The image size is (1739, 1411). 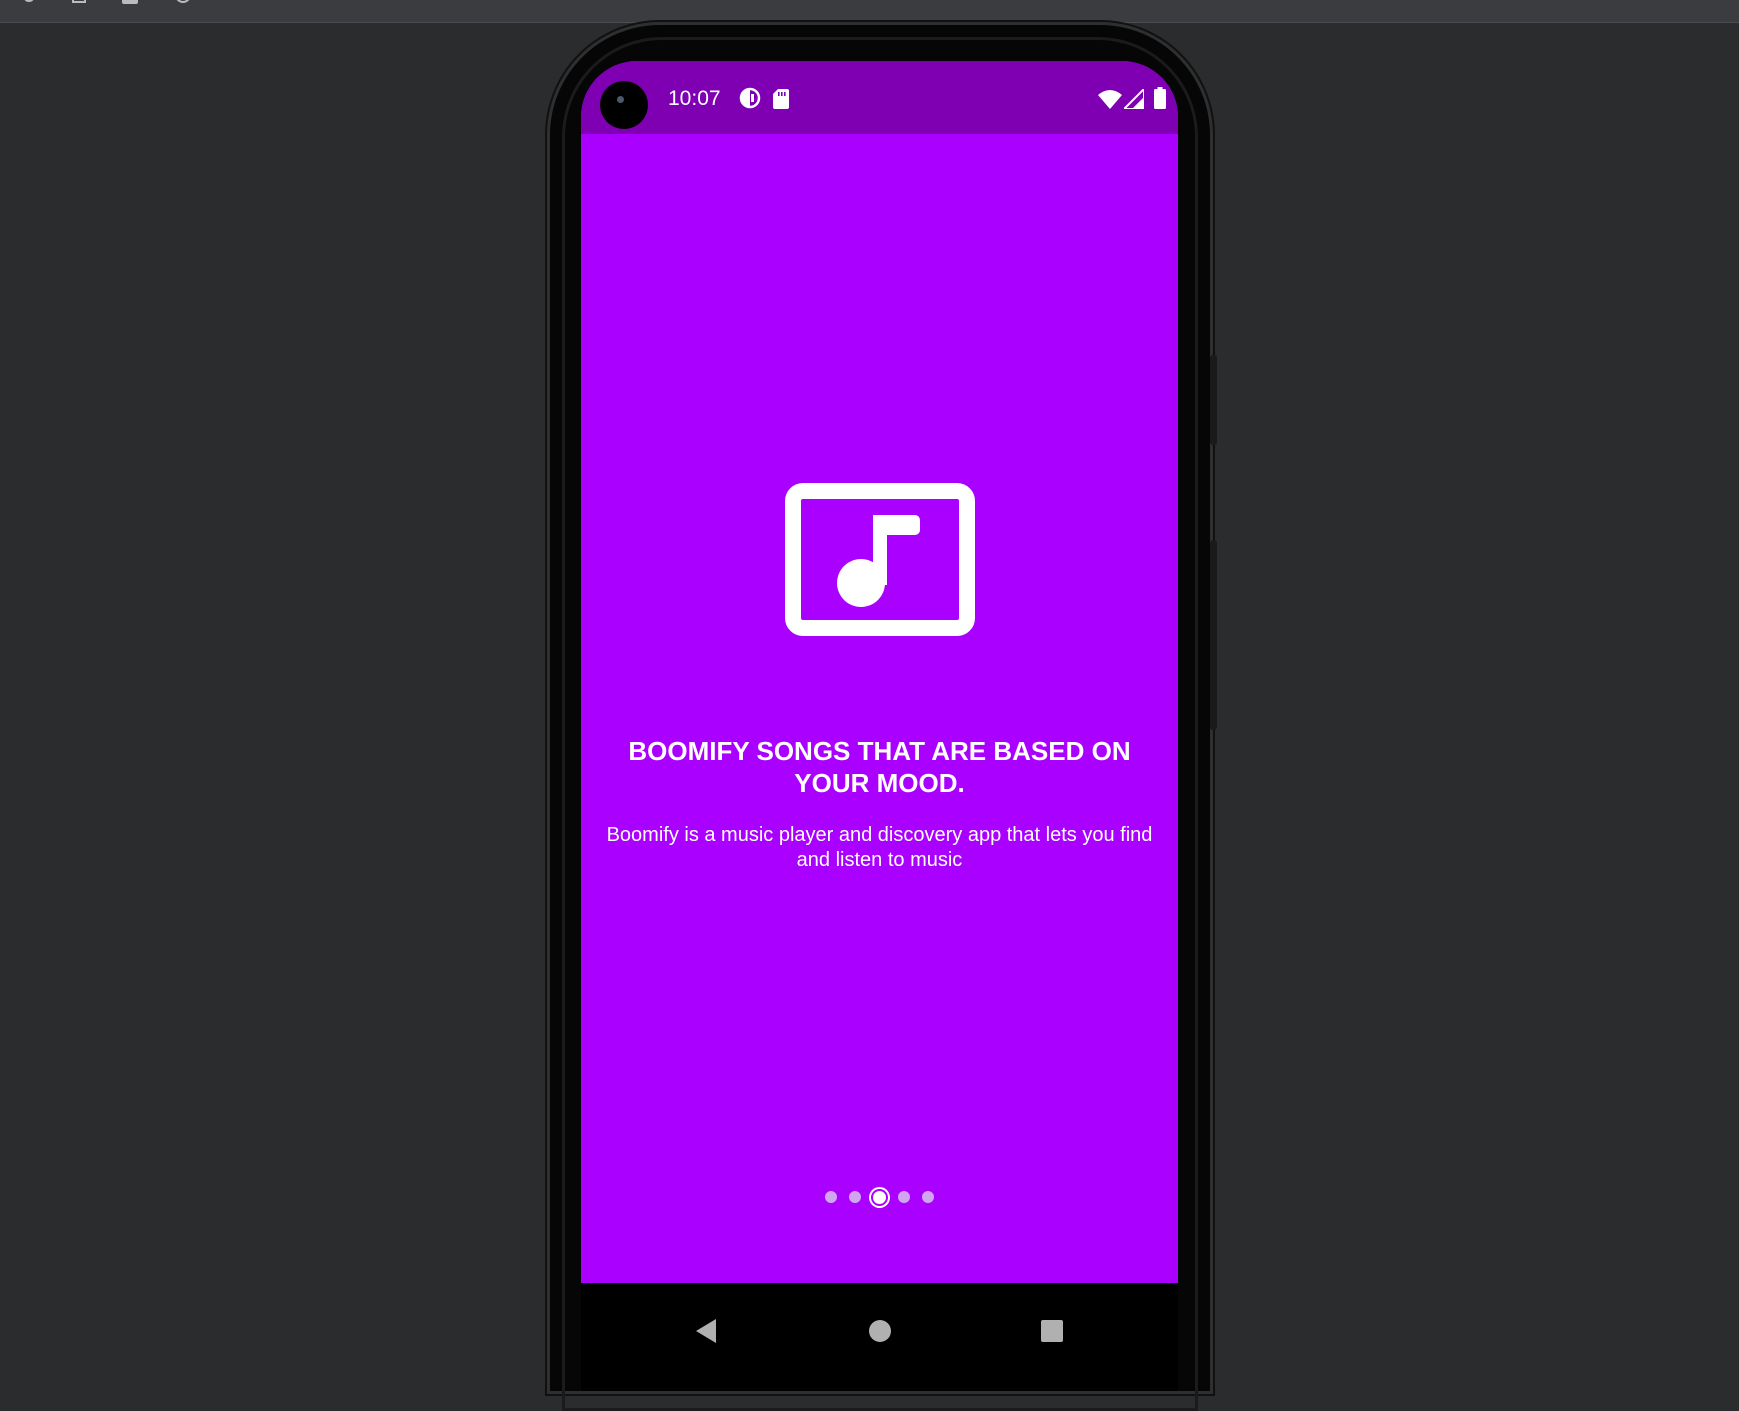 I want to click on emulator-toolbar, so click(x=869, y=11).